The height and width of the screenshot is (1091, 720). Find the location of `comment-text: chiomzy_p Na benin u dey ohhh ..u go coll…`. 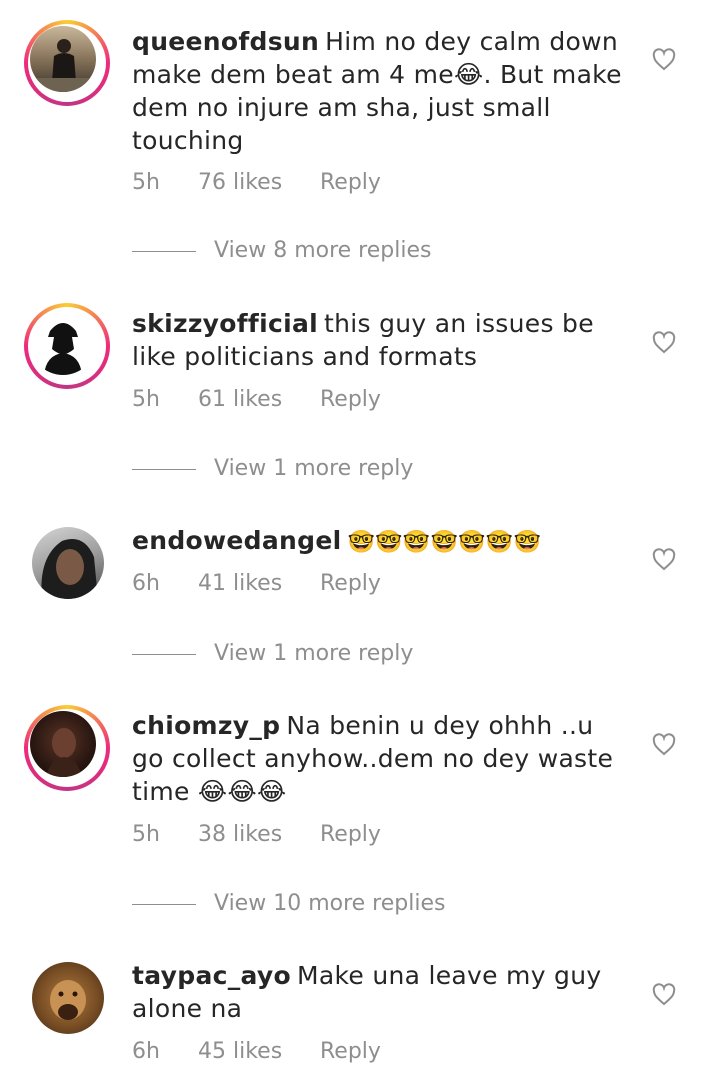

comment-text: chiomzy_p Na benin u dey ohhh ..u go coll… is located at coordinates (382, 758).